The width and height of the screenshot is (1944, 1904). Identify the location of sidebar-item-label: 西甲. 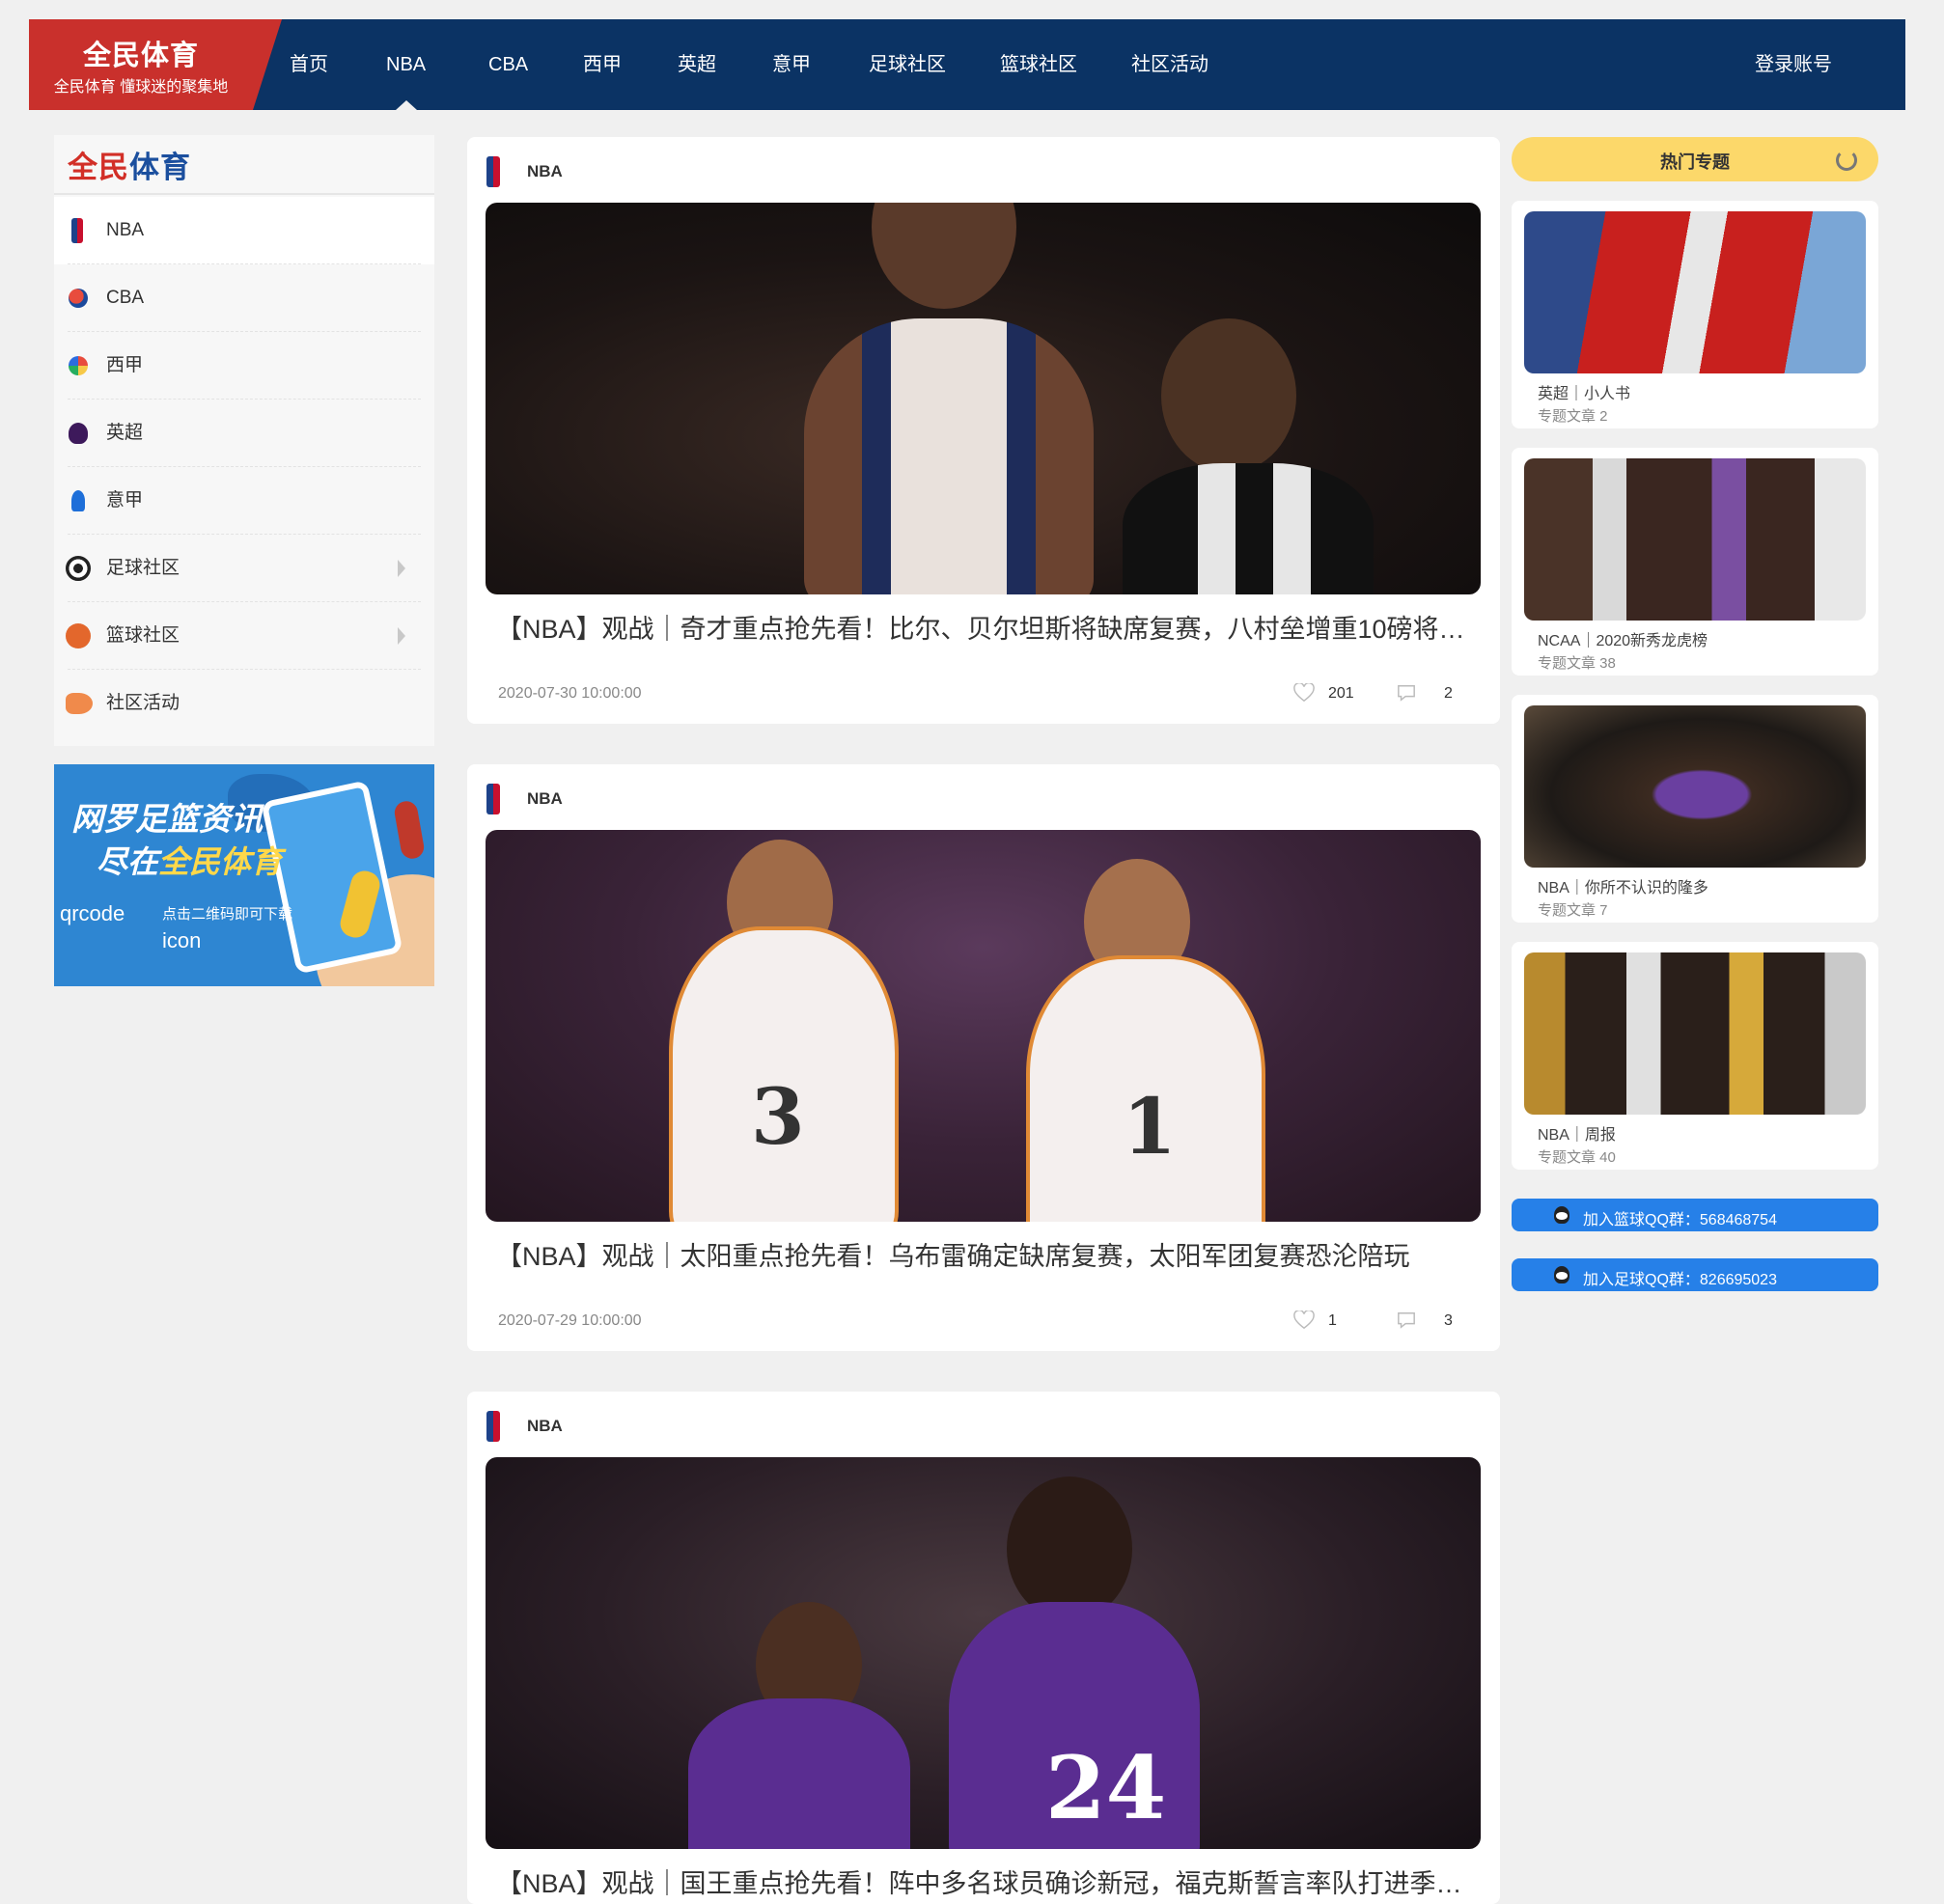
(125, 365).